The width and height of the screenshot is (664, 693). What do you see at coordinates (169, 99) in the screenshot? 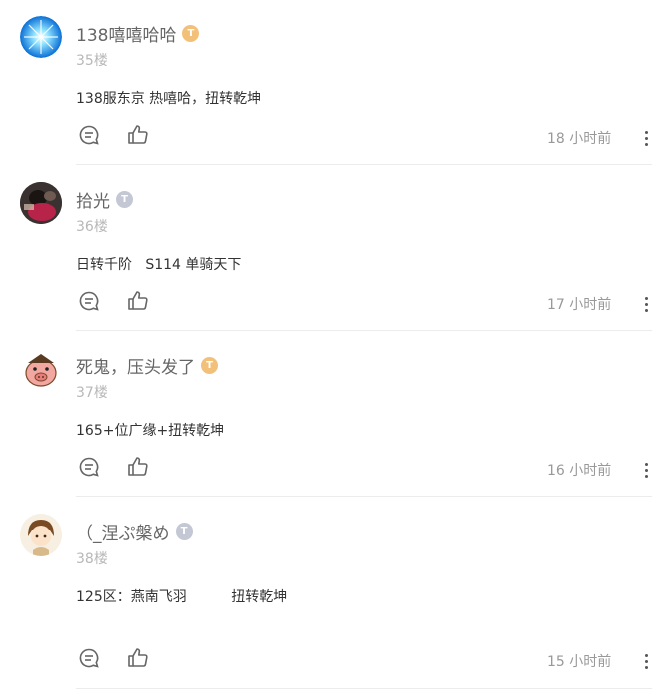
I see `comment-content: 138服东京 热嘻哈，扭转乾坤` at bounding box center [169, 99].